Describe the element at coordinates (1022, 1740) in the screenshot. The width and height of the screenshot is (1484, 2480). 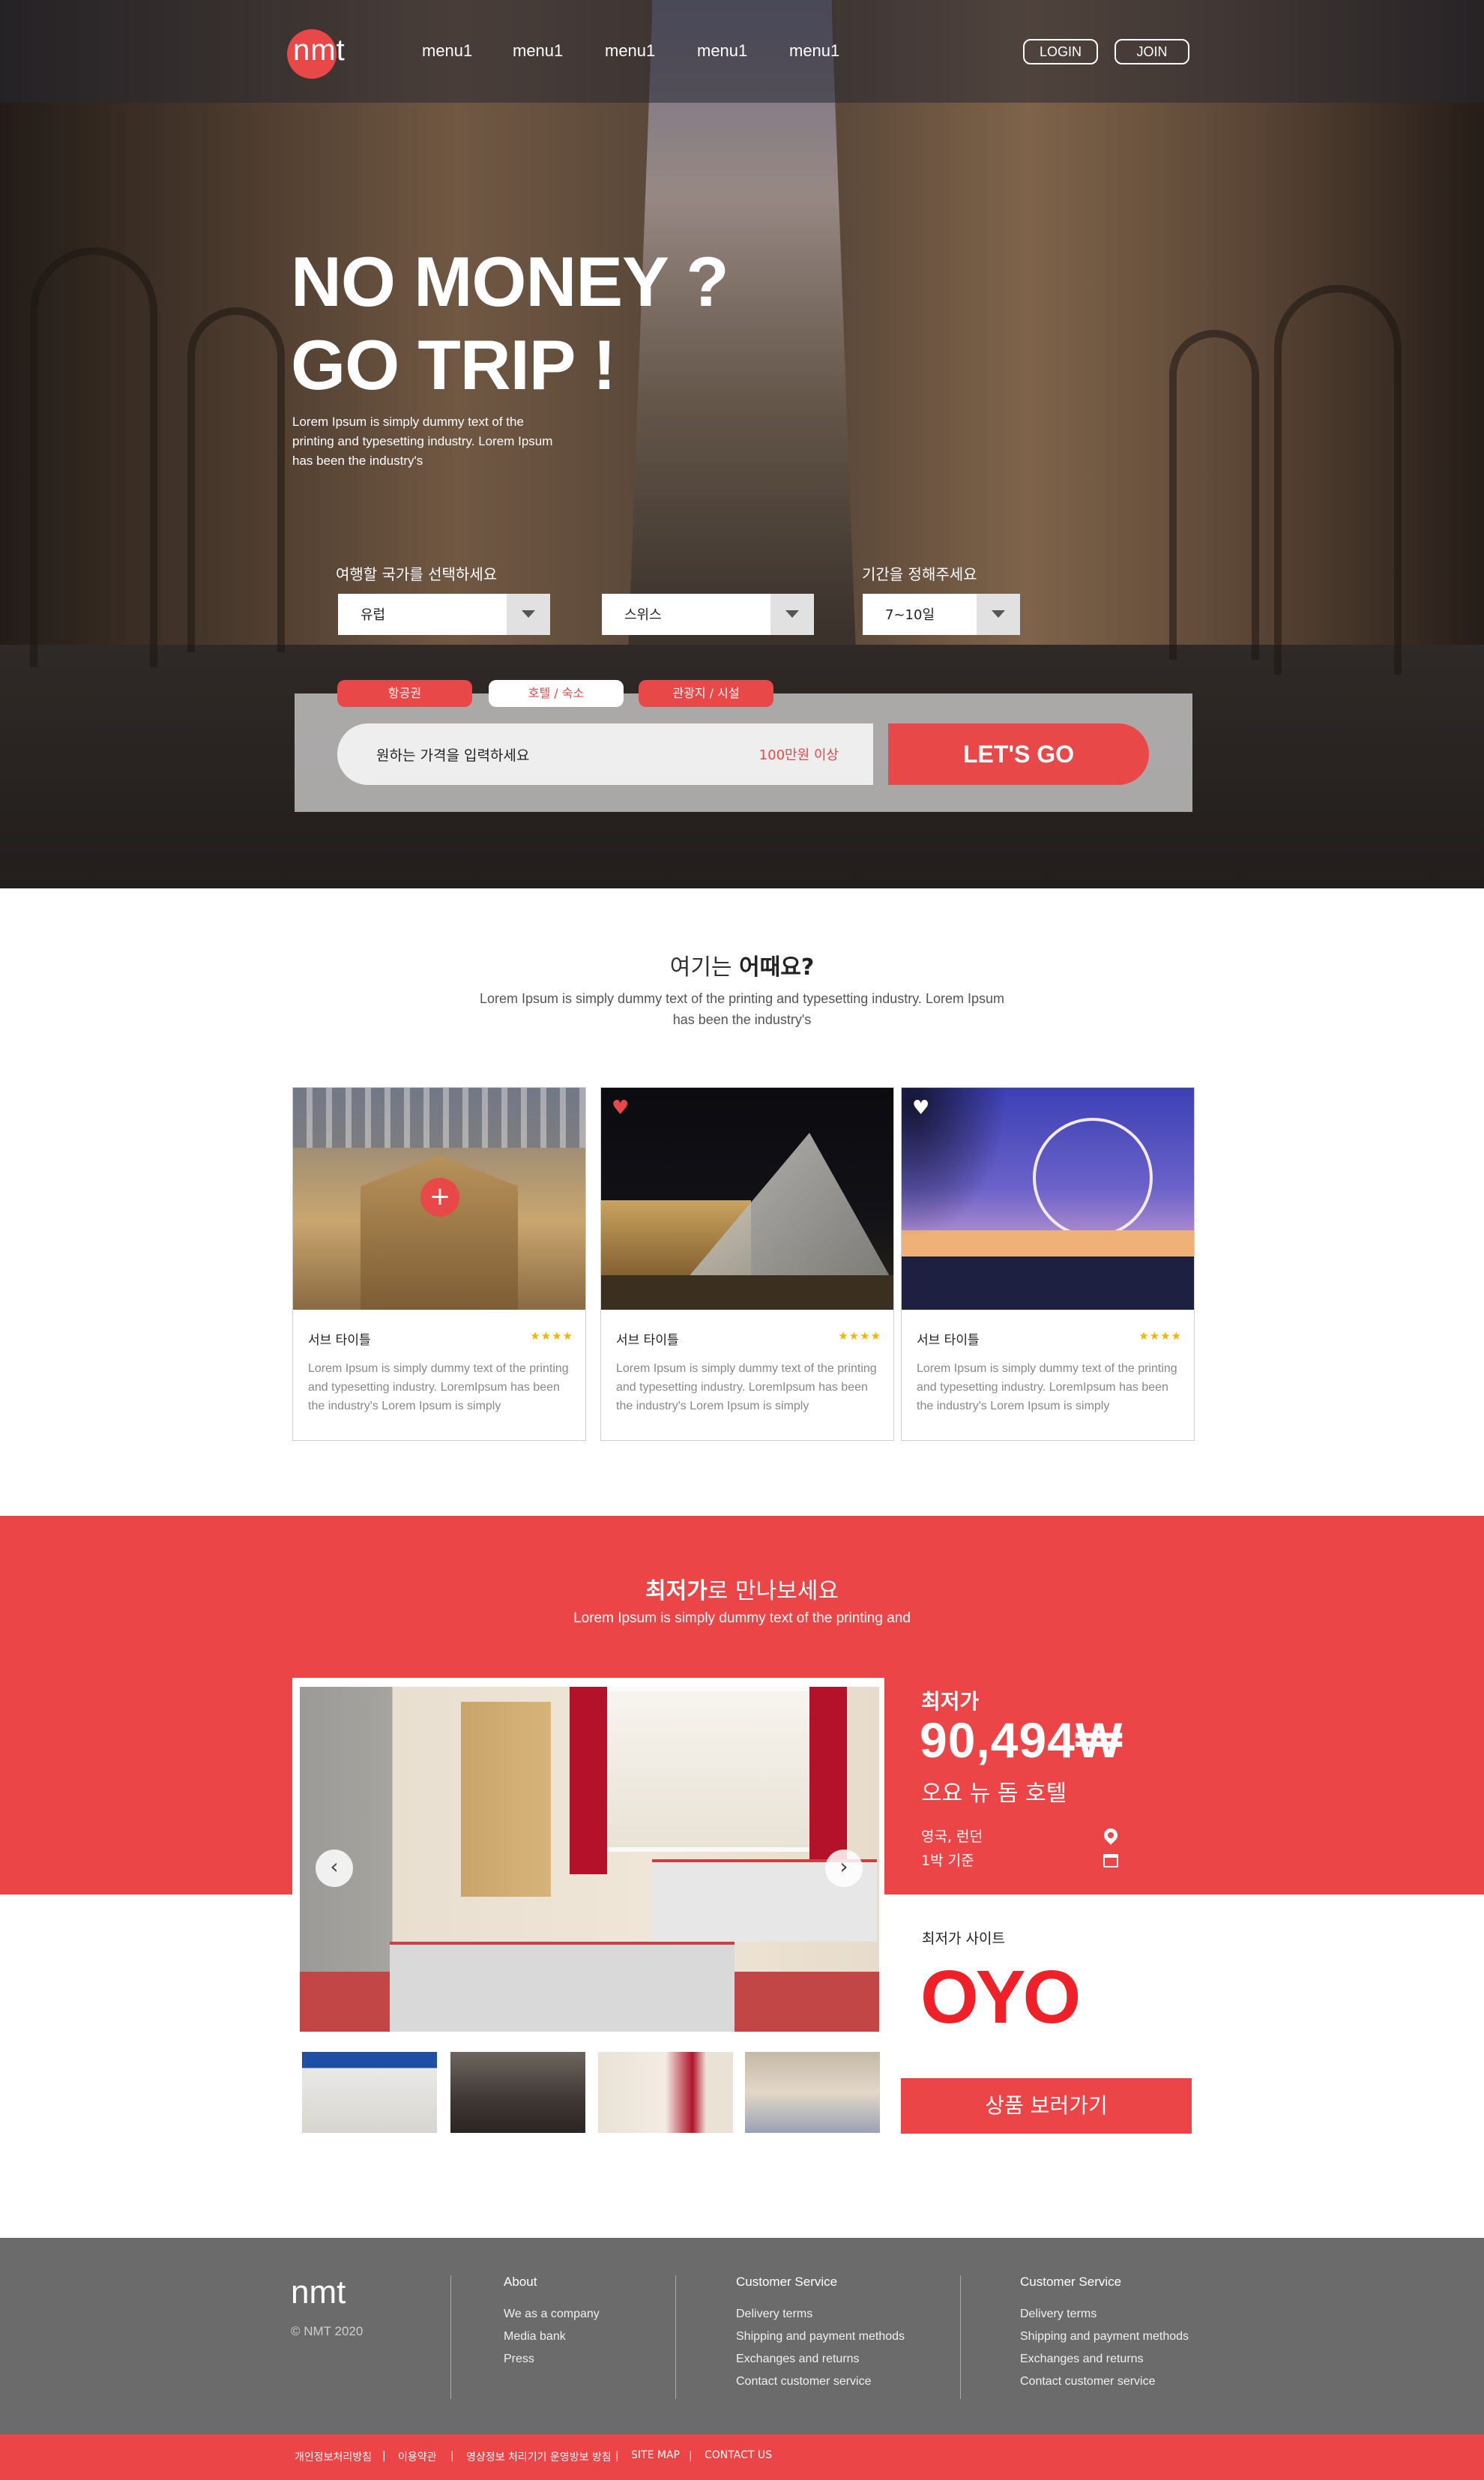
I see `lowest-price-value: 90,494₩` at that location.